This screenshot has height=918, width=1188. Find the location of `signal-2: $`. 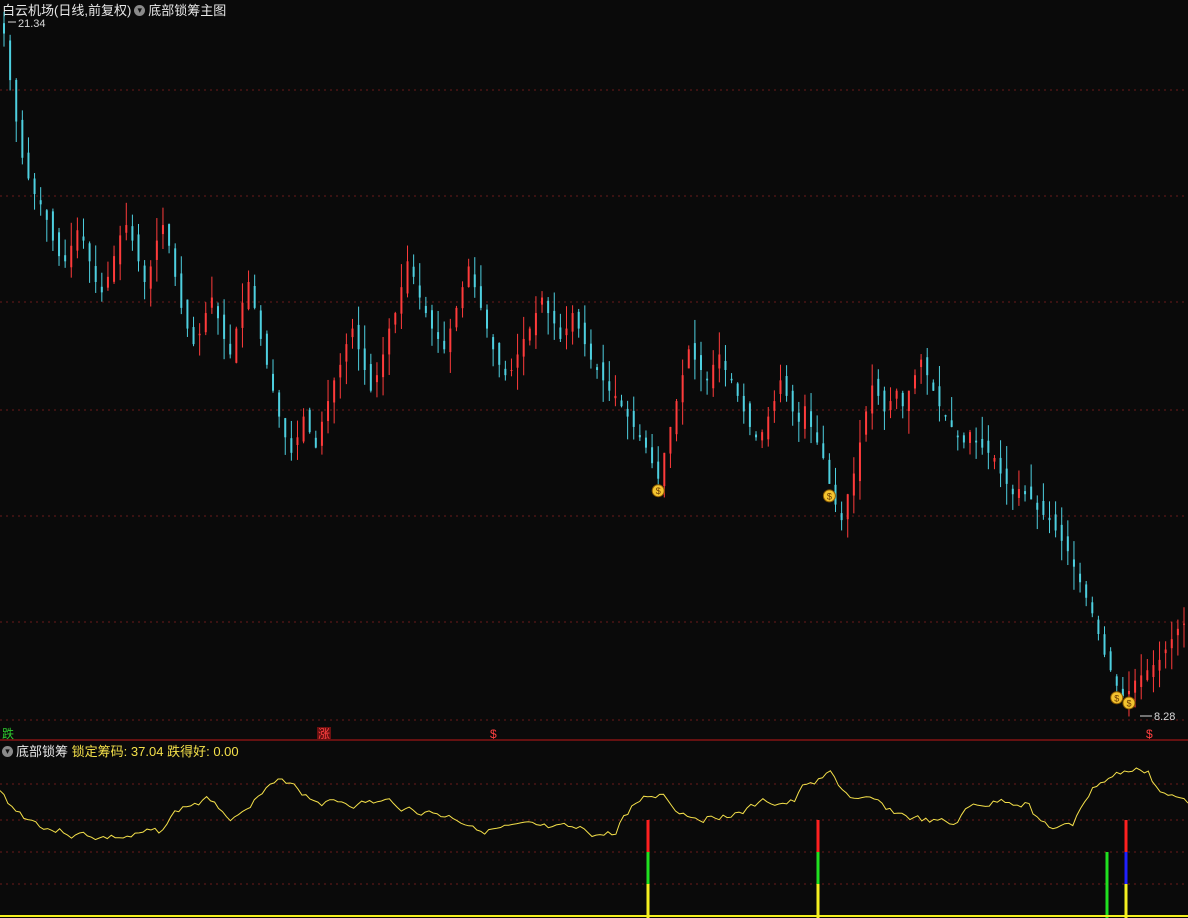

signal-2: $ is located at coordinates (493, 734).